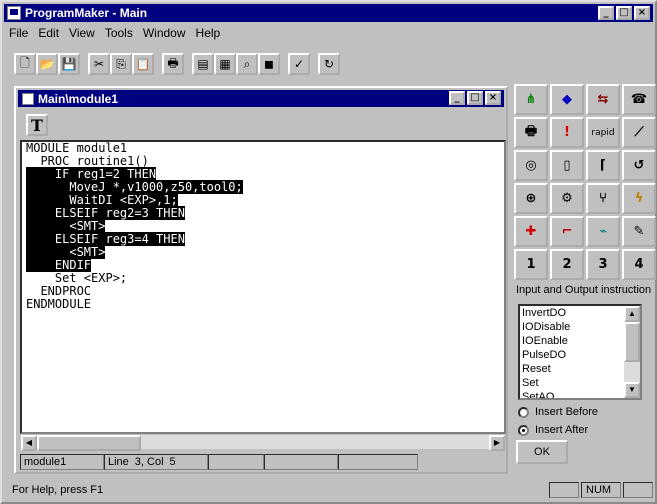 This screenshot has width=657, height=504. What do you see at coordinates (639, 165) in the screenshot?
I see `loop-icon: ↺` at bounding box center [639, 165].